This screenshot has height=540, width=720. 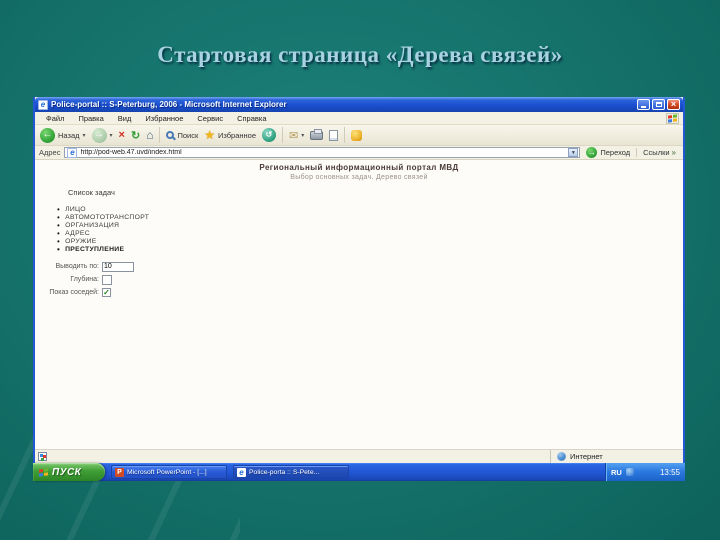 I want to click on start-flag-icon, so click(x=43, y=472).